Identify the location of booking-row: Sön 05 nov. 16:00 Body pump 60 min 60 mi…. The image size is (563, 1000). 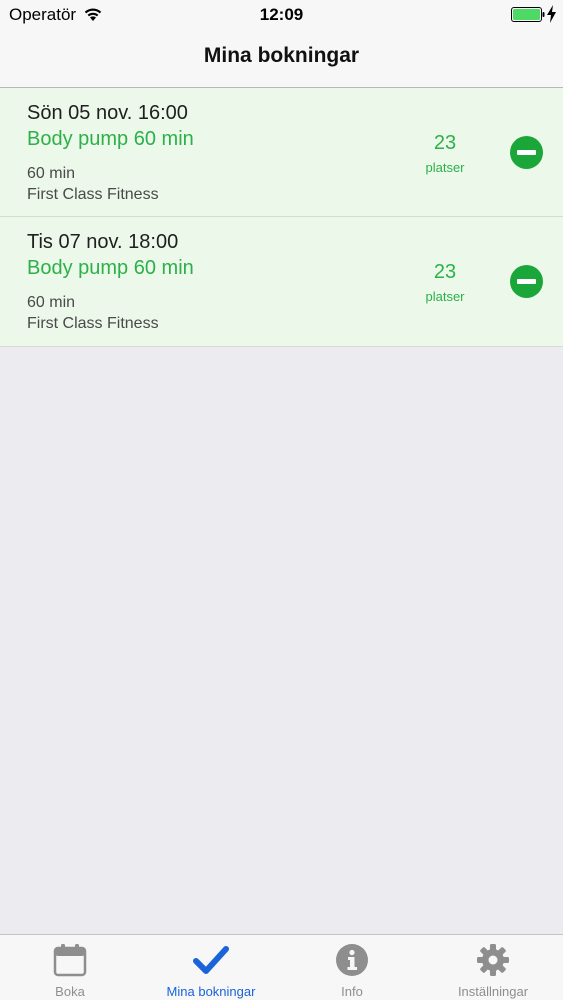
(281, 152).